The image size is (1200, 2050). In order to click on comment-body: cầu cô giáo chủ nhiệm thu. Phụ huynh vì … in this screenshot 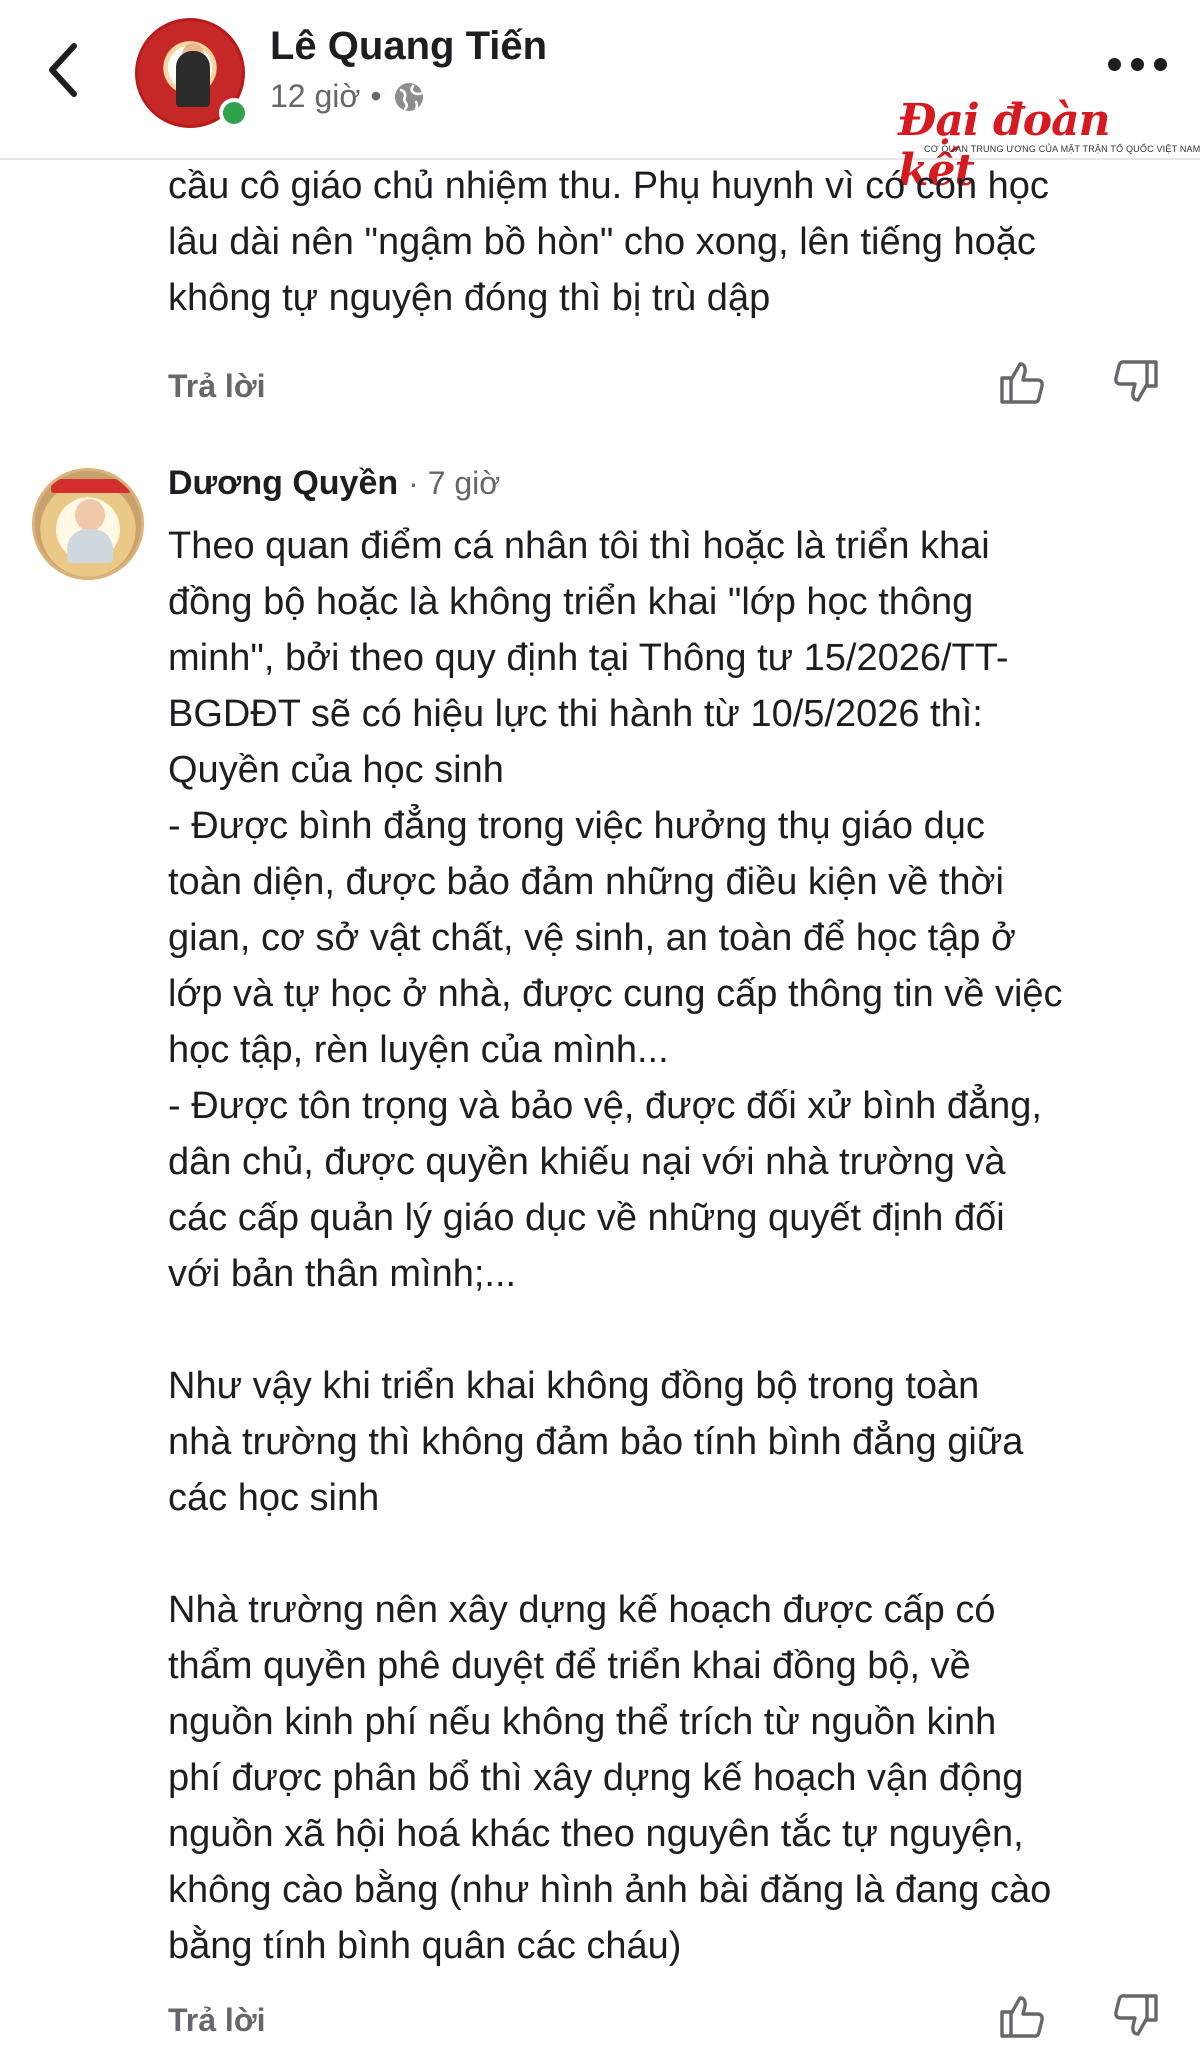, I will do `click(608, 242)`.